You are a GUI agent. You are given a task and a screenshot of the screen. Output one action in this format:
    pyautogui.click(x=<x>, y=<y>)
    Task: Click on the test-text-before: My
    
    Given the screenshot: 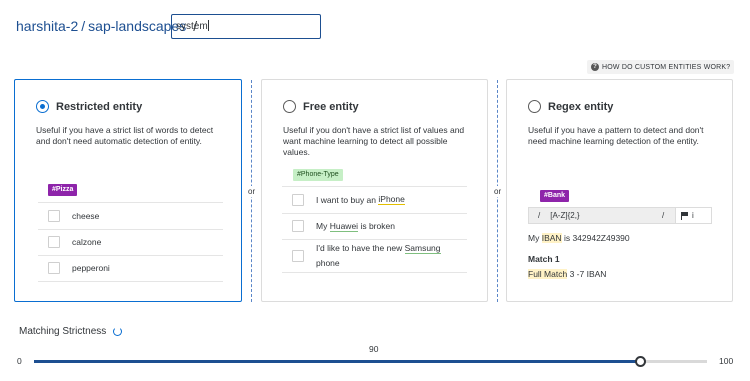 What is the action you would take?
    pyautogui.click(x=534, y=238)
    